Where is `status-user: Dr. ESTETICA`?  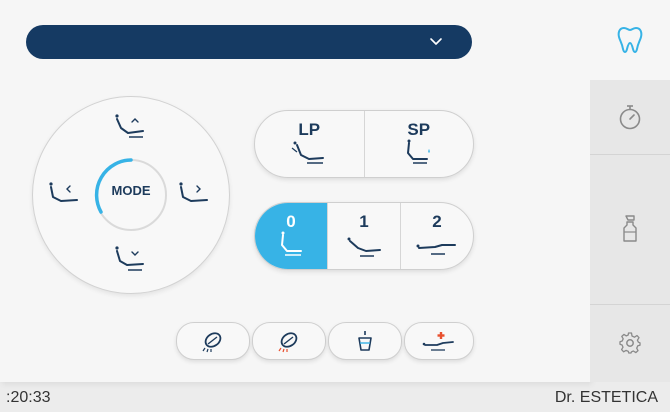
status-user: Dr. ESTETICA is located at coordinates (606, 397).